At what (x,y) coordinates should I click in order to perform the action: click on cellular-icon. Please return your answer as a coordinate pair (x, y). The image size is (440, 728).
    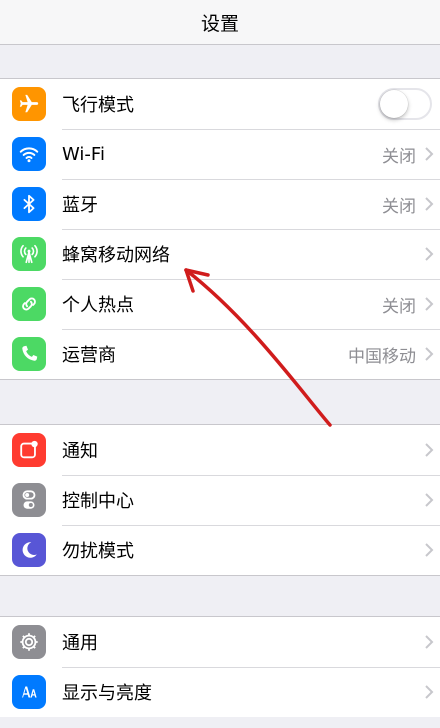
    Looking at the image, I should click on (29, 254).